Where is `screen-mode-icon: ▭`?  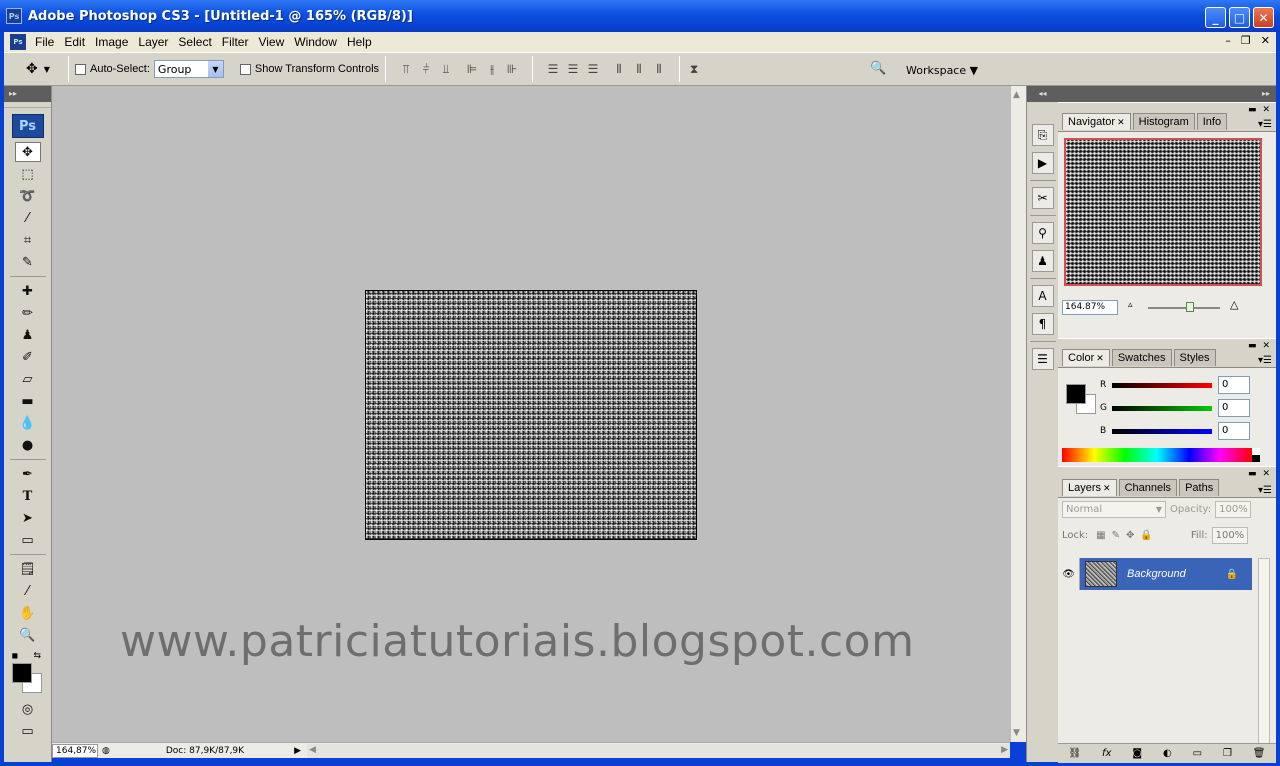
screen-mode-icon: ▭ is located at coordinates (28, 731).